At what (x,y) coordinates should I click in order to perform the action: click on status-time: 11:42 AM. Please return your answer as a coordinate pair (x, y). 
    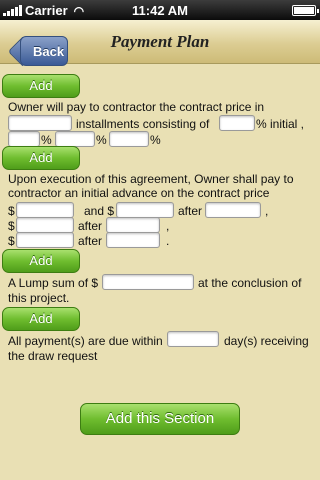
    Looking at the image, I should click on (160, 10).